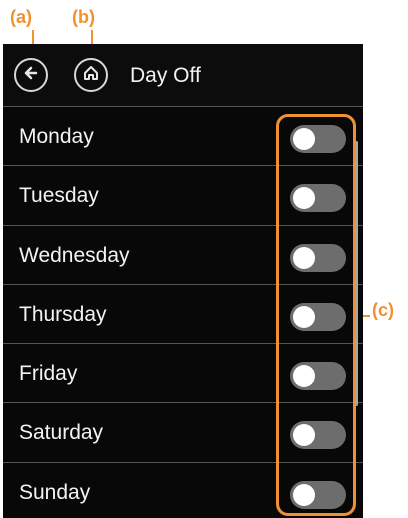 This screenshot has height=518, width=408. What do you see at coordinates (56, 136) in the screenshot?
I see `day-label: Monday` at bounding box center [56, 136].